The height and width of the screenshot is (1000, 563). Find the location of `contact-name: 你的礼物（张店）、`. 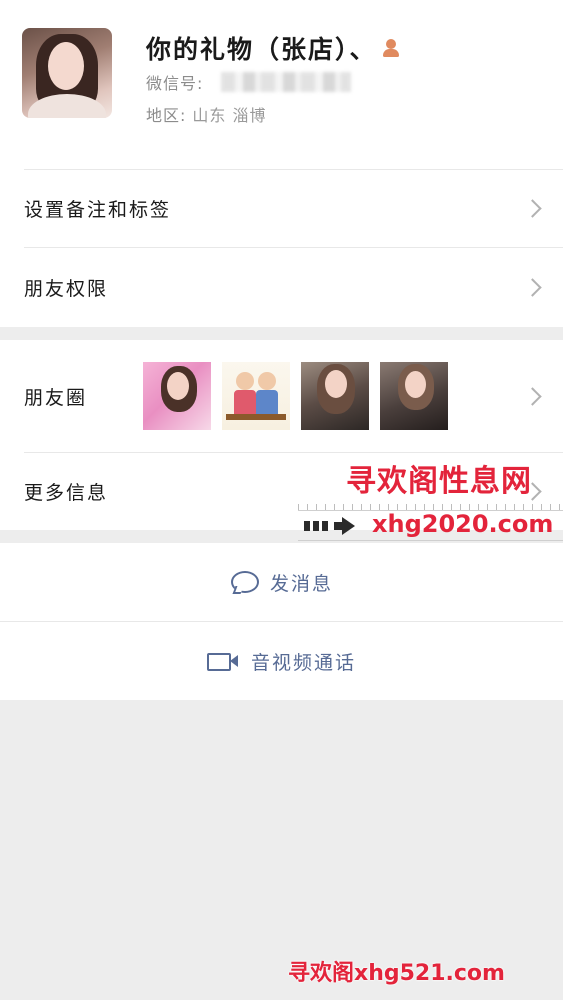

contact-name: 你的礼物（张店）、 is located at coordinates (261, 49).